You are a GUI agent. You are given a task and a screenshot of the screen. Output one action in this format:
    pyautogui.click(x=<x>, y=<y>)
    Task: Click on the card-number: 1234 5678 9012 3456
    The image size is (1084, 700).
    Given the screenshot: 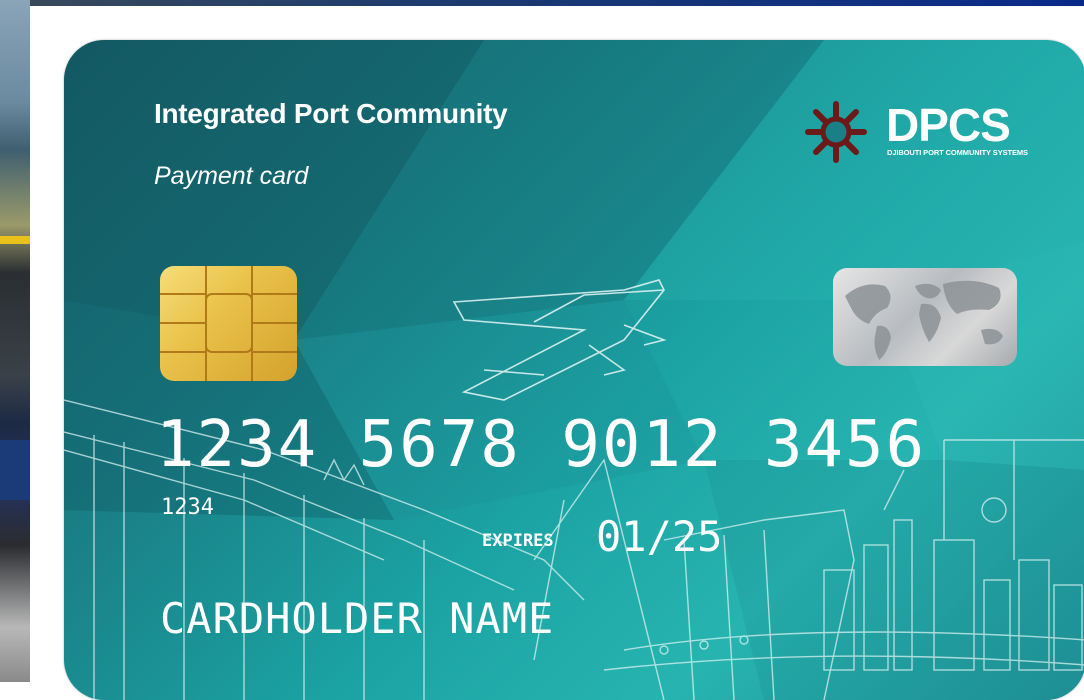 What is the action you would take?
    pyautogui.click(x=541, y=445)
    